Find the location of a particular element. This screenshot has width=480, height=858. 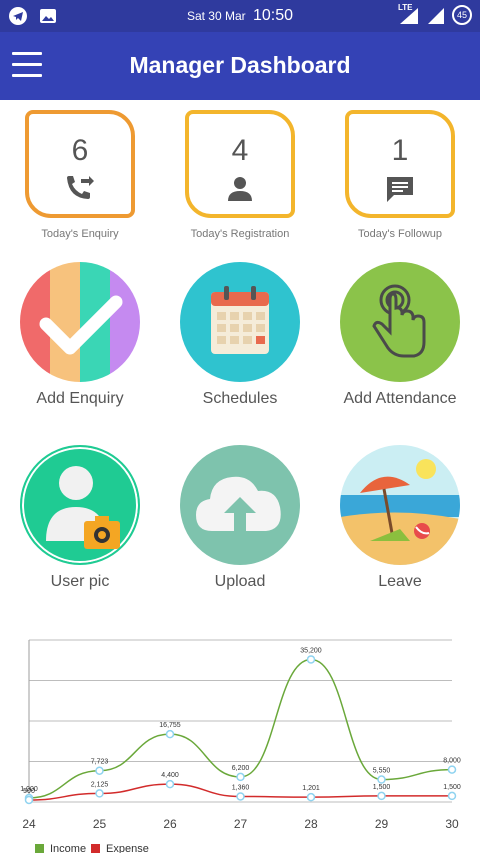

legend-label: Income is located at coordinates (68, 848).